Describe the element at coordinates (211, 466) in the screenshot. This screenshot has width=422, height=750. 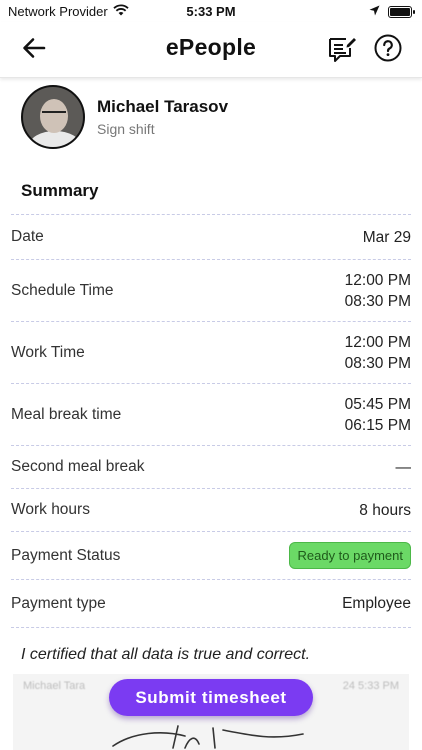
I see `second-meal-break-row: Second meal break —` at that location.